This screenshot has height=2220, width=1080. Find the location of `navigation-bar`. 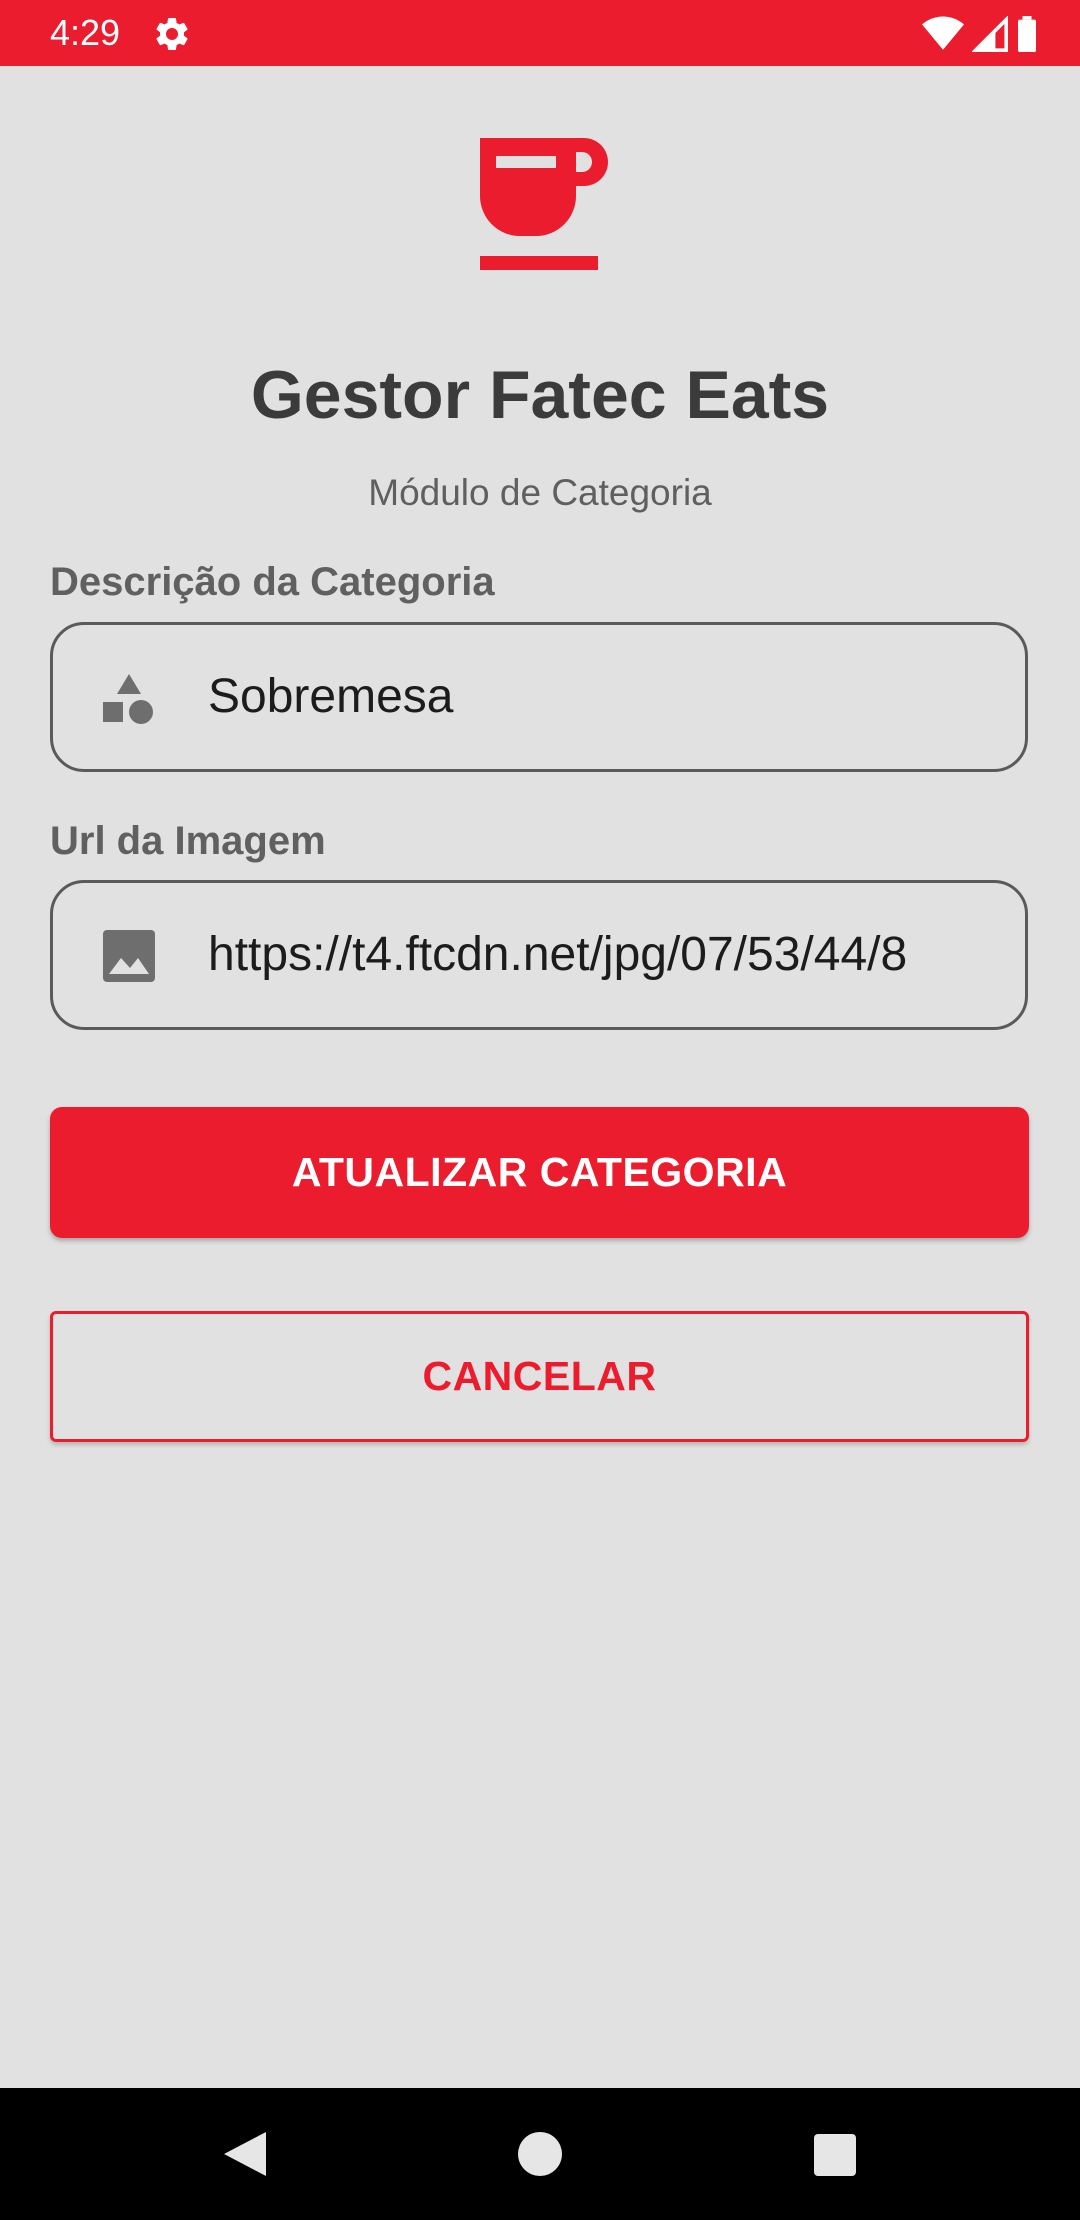

navigation-bar is located at coordinates (540, 2154).